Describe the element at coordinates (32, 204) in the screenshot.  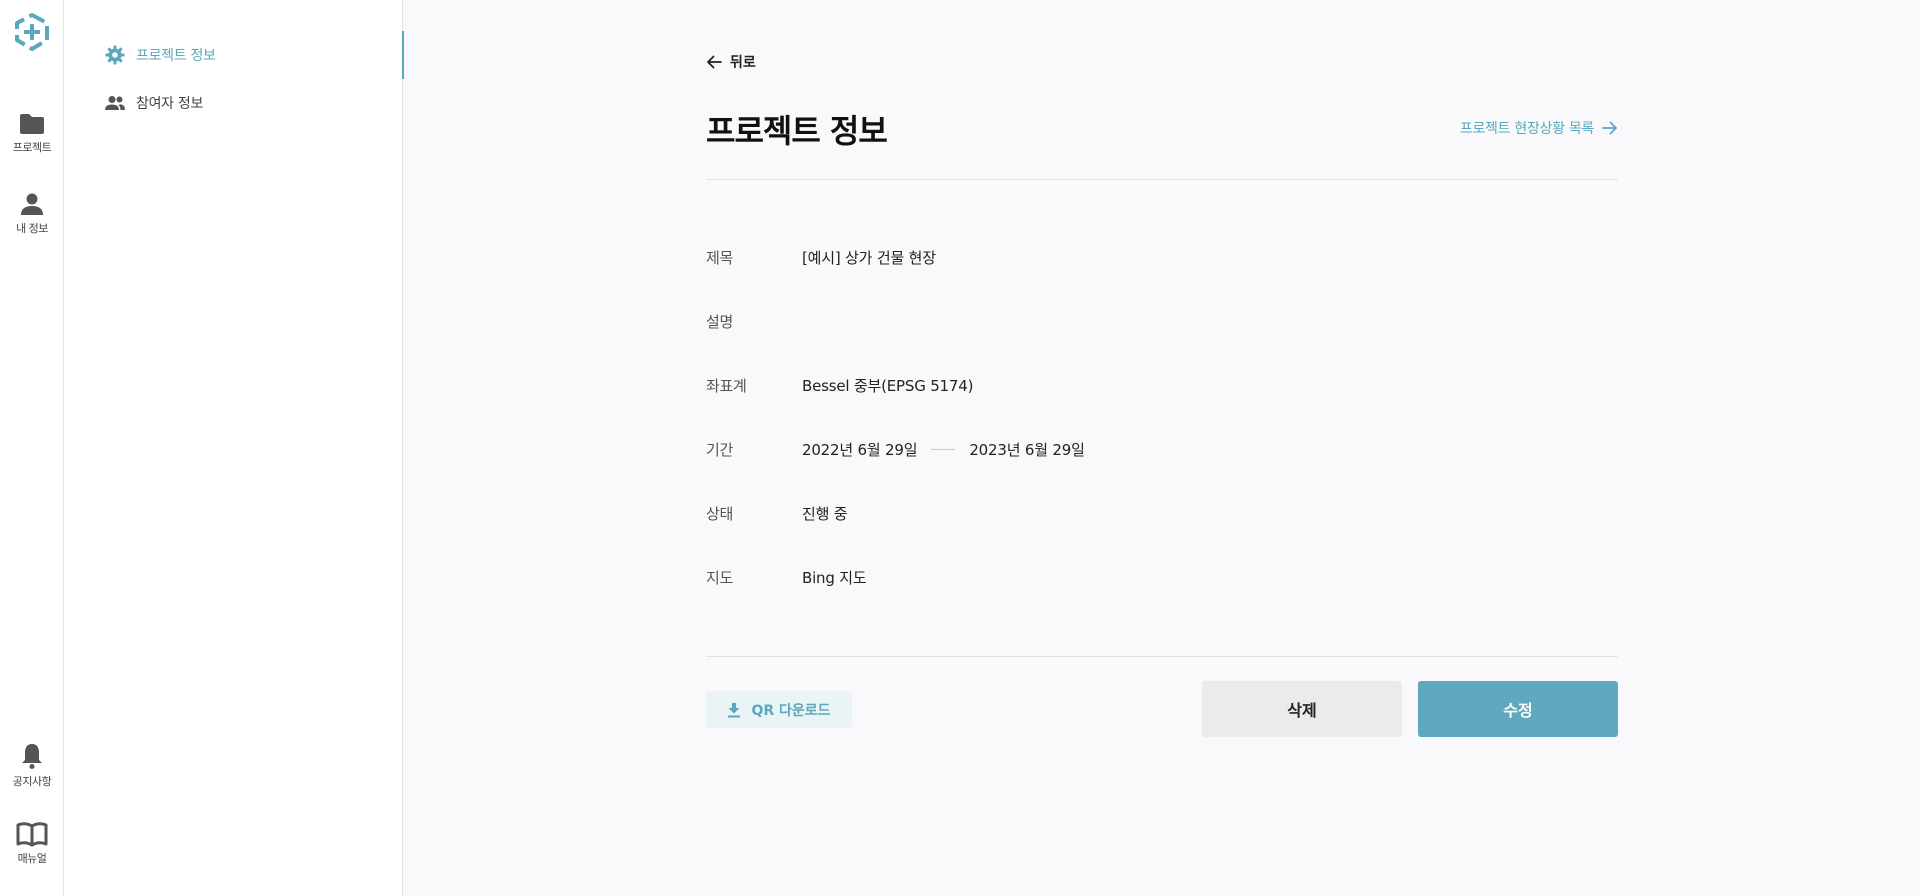
I see `person-icon` at that location.